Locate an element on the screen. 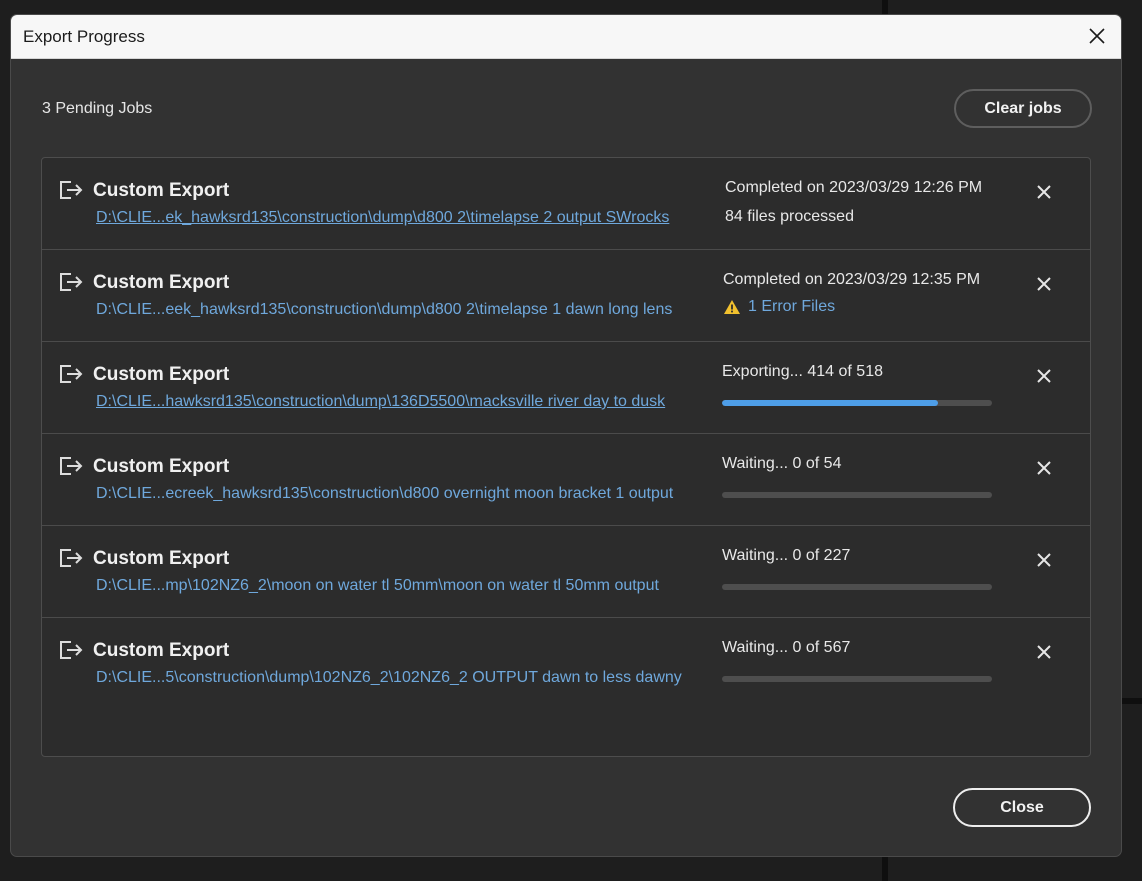  files-processed-text: 84 files processed is located at coordinates (789, 216).